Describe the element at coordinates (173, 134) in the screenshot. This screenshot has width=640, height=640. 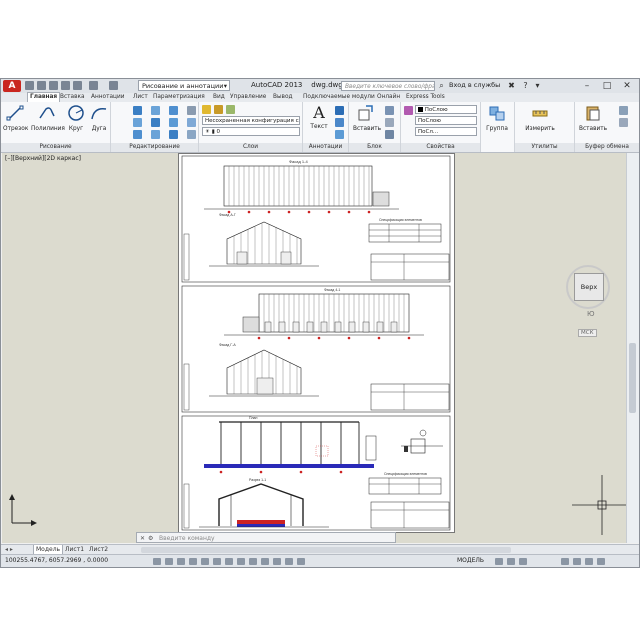
I see `array-icon` at that location.